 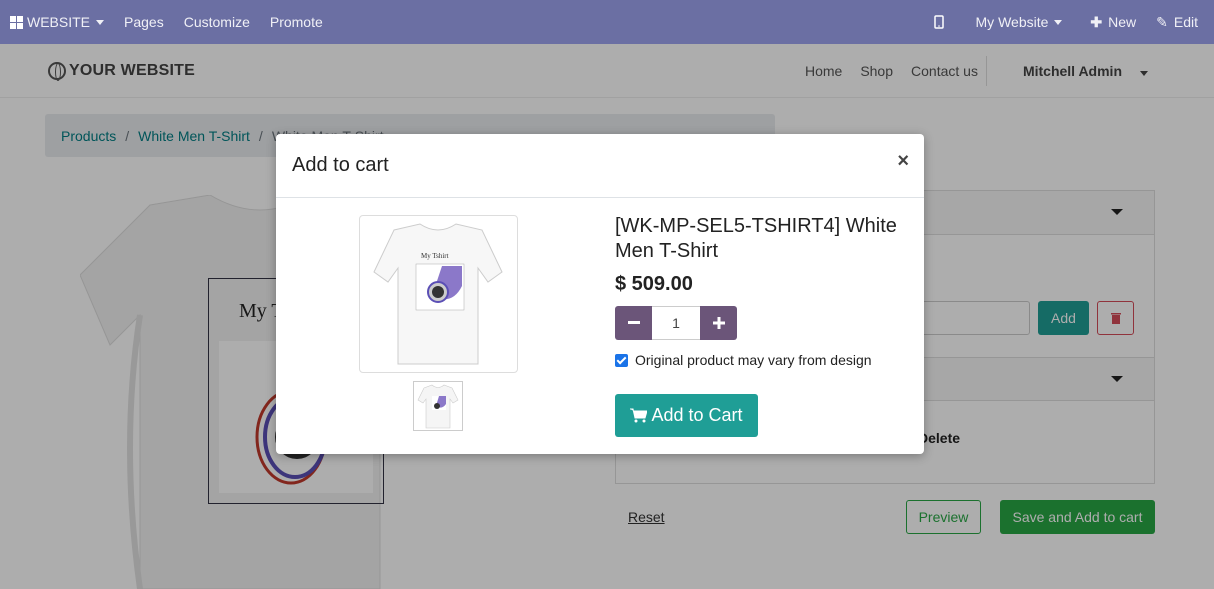 What do you see at coordinates (1185, 22) in the screenshot?
I see `edit-label: Edit` at bounding box center [1185, 22].